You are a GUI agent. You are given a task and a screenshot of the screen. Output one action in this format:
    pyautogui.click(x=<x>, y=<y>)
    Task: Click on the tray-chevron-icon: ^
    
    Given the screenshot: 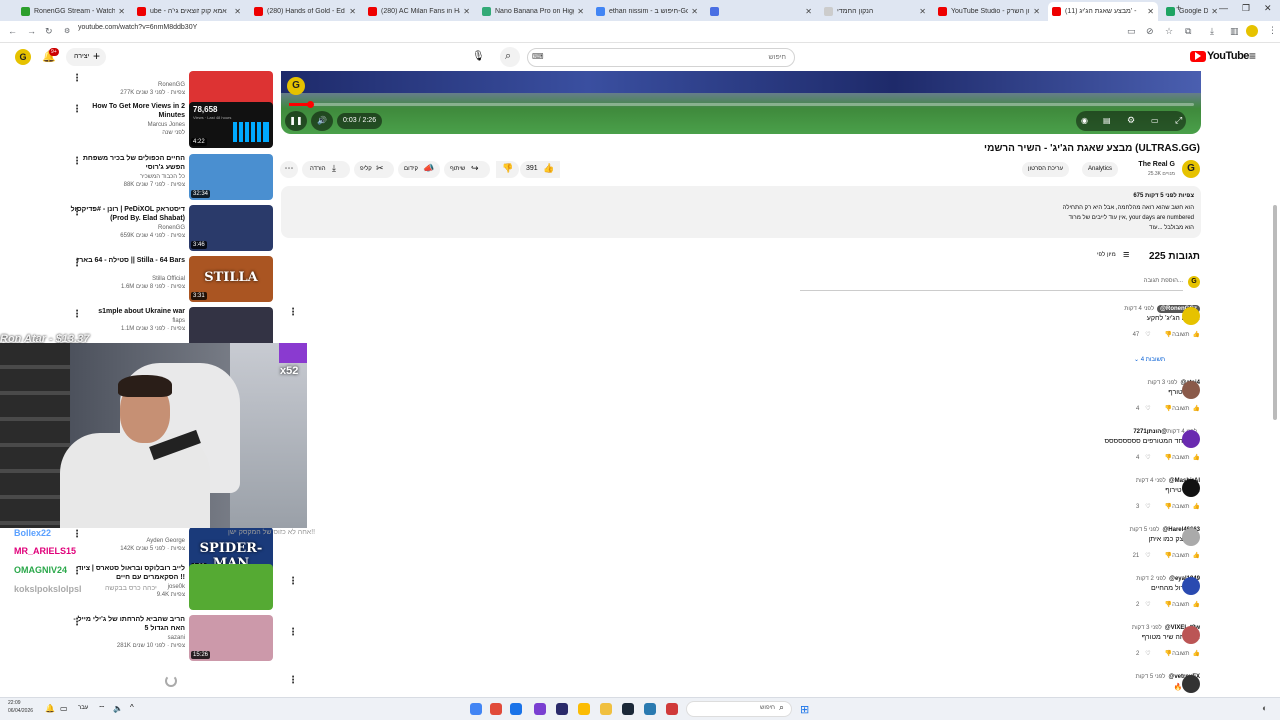 What is the action you would take?
    pyautogui.click(x=132, y=707)
    